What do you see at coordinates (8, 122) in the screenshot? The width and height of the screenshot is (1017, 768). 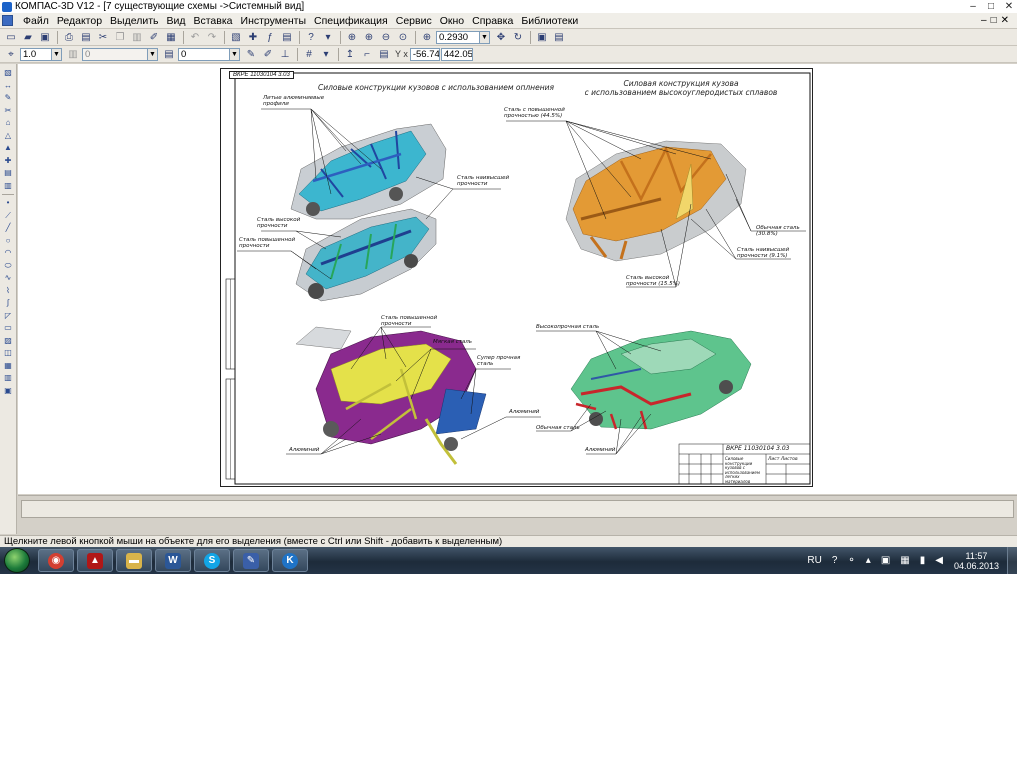 I see `parameterization-tool-icon: ⌂` at bounding box center [8, 122].